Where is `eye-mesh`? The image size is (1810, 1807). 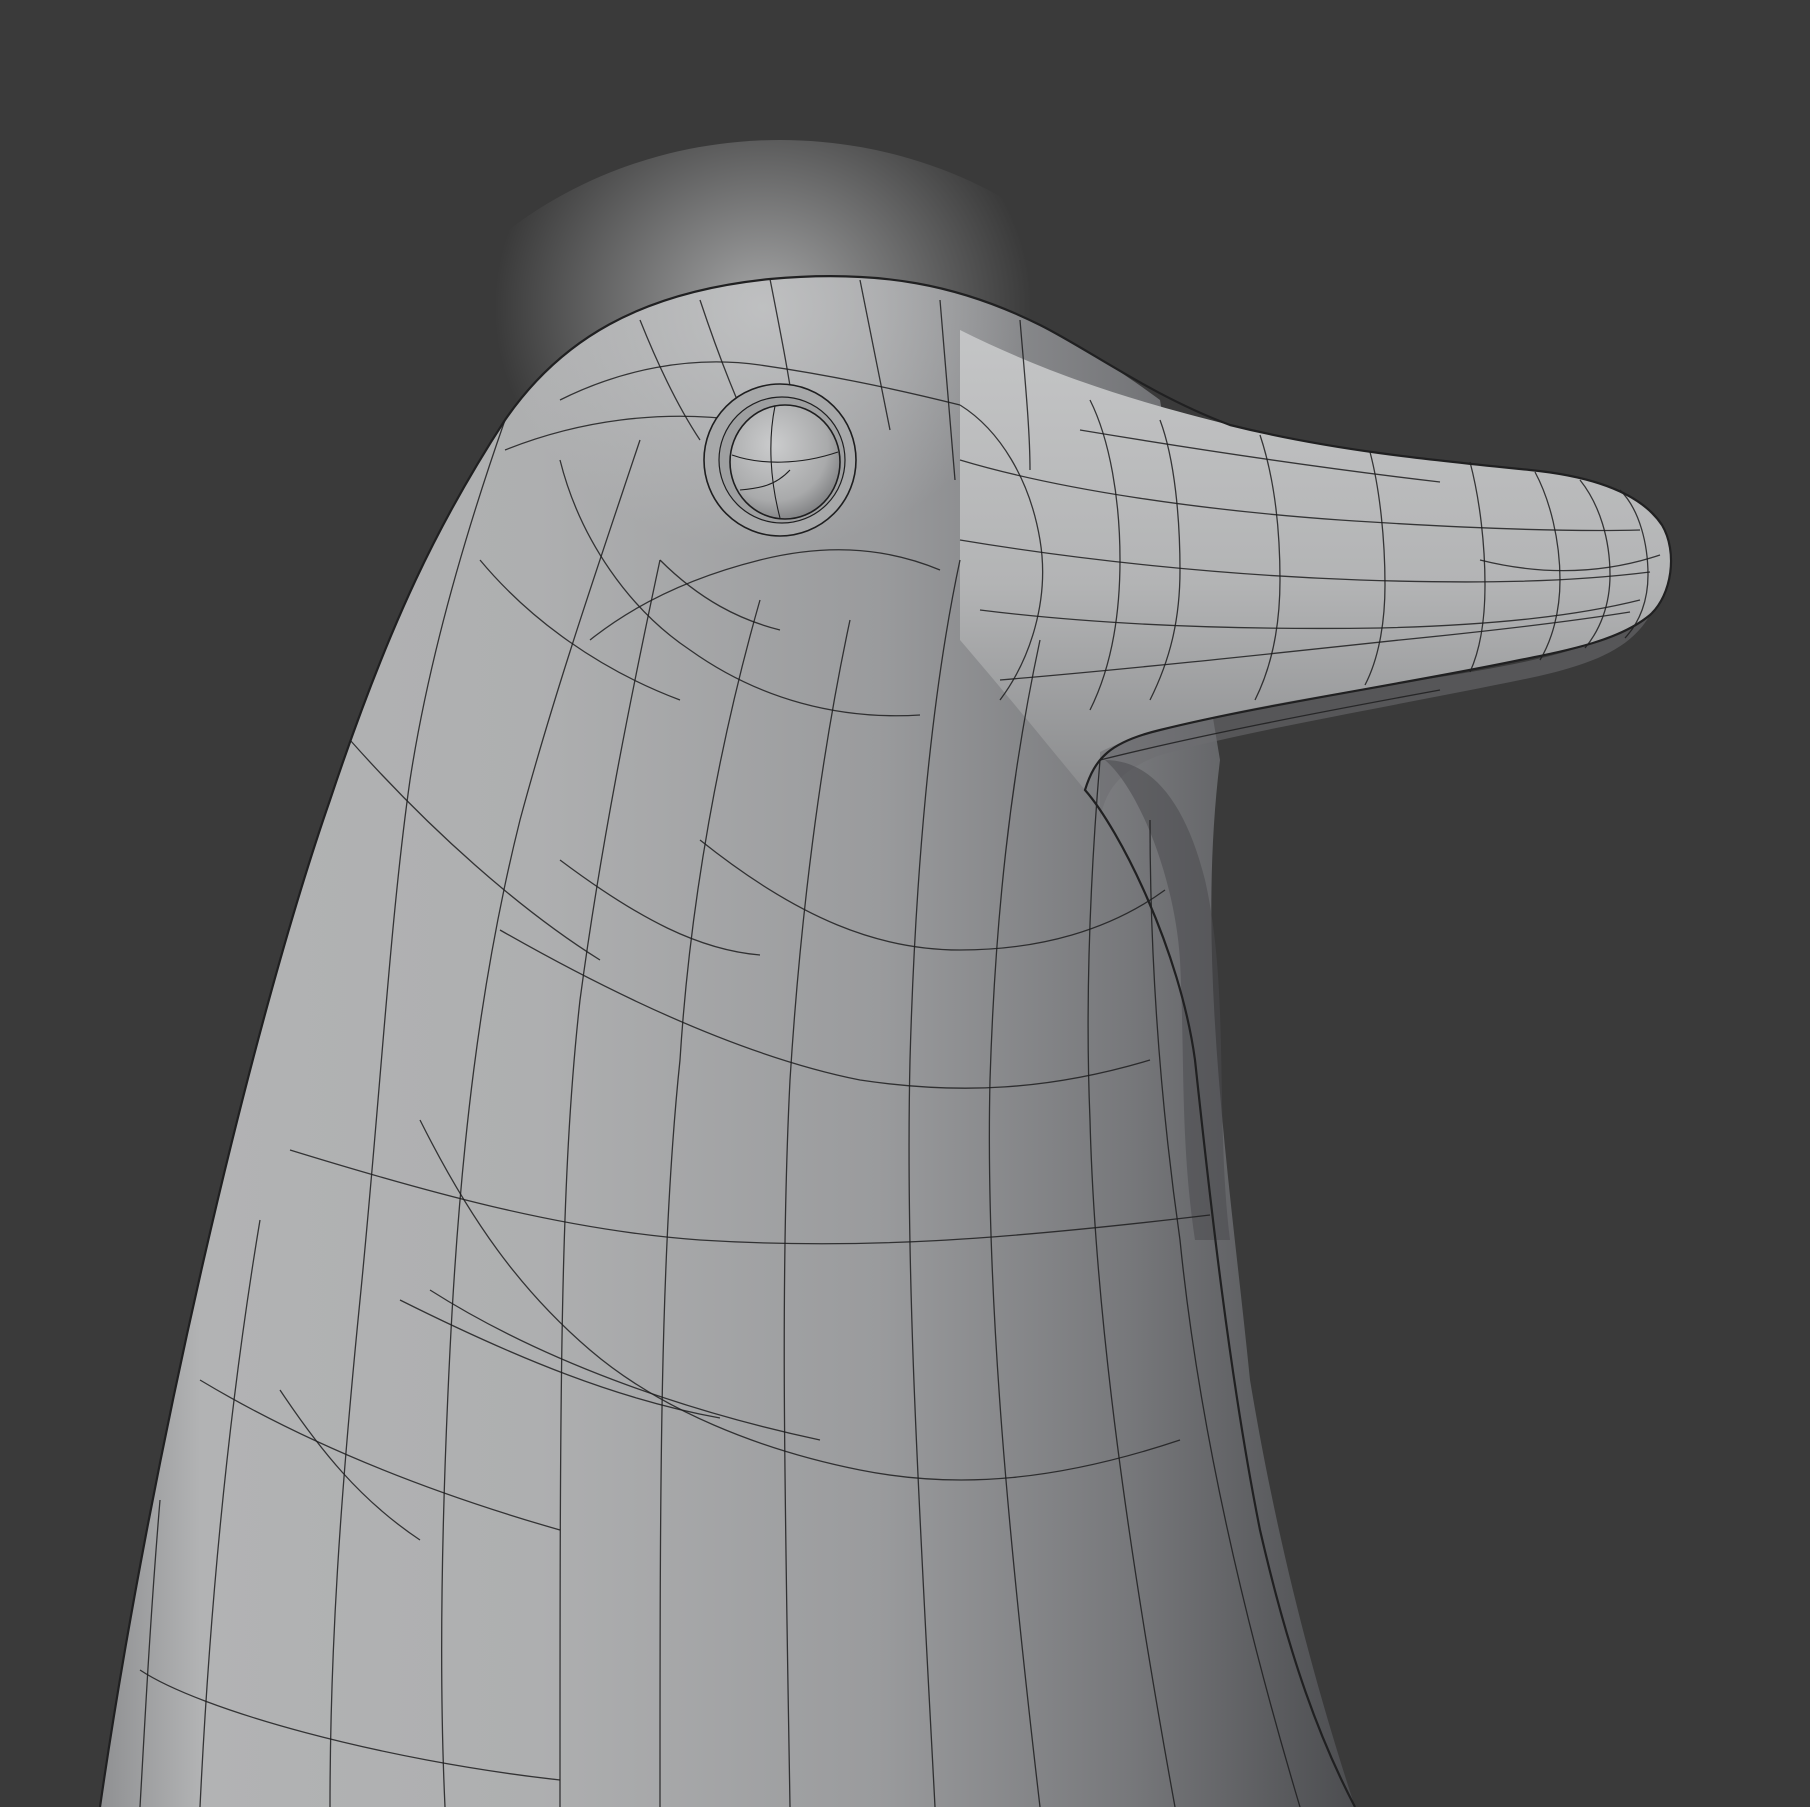
eye-mesh is located at coordinates (780, 460).